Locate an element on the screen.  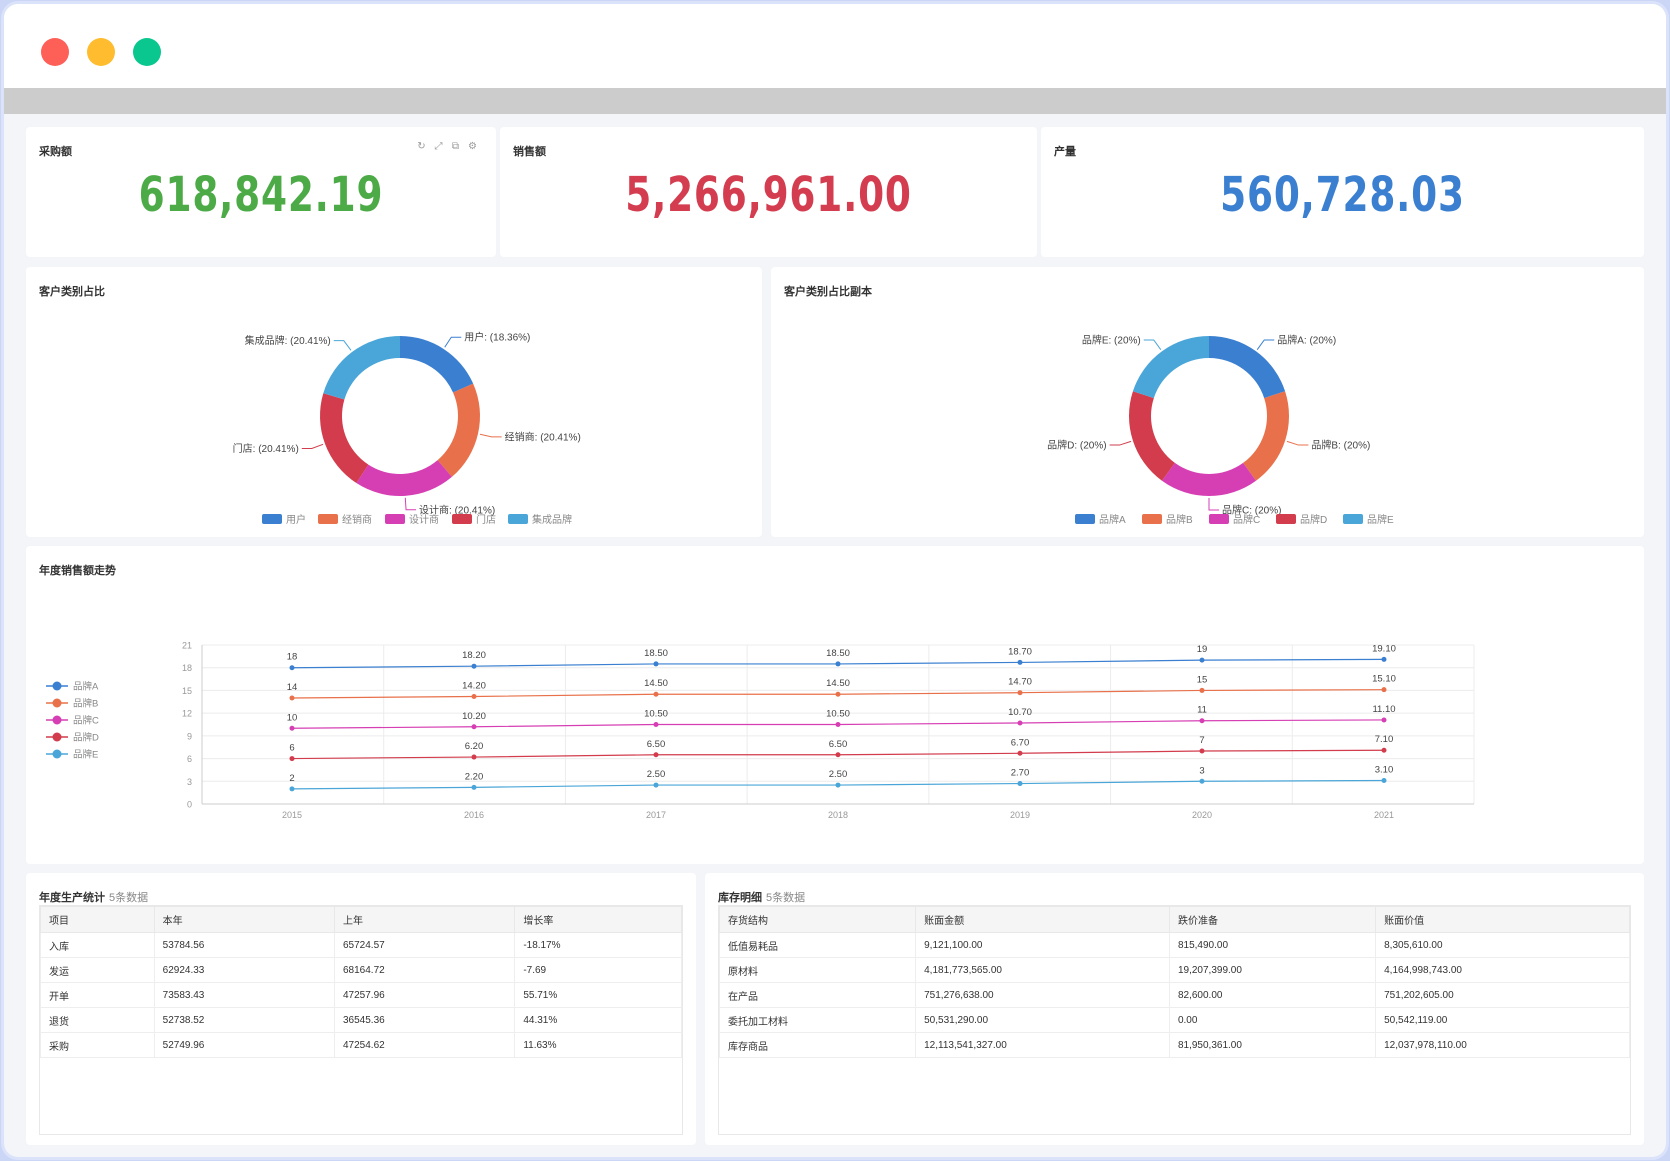
table-row: 低值易耗品 9,121,100.00 815,490.00 8,305,610.00 is located at coordinates (1174, 945).